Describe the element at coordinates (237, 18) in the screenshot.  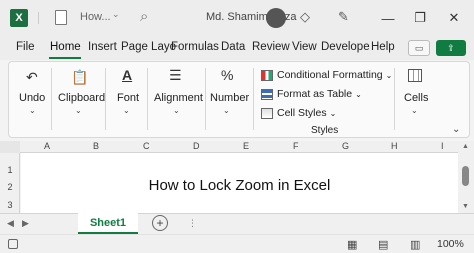
I see `title-bar: X How... ⌄ ⌕ Md. Shamim Reza ◇ ✎ — ❐ ✕` at that location.